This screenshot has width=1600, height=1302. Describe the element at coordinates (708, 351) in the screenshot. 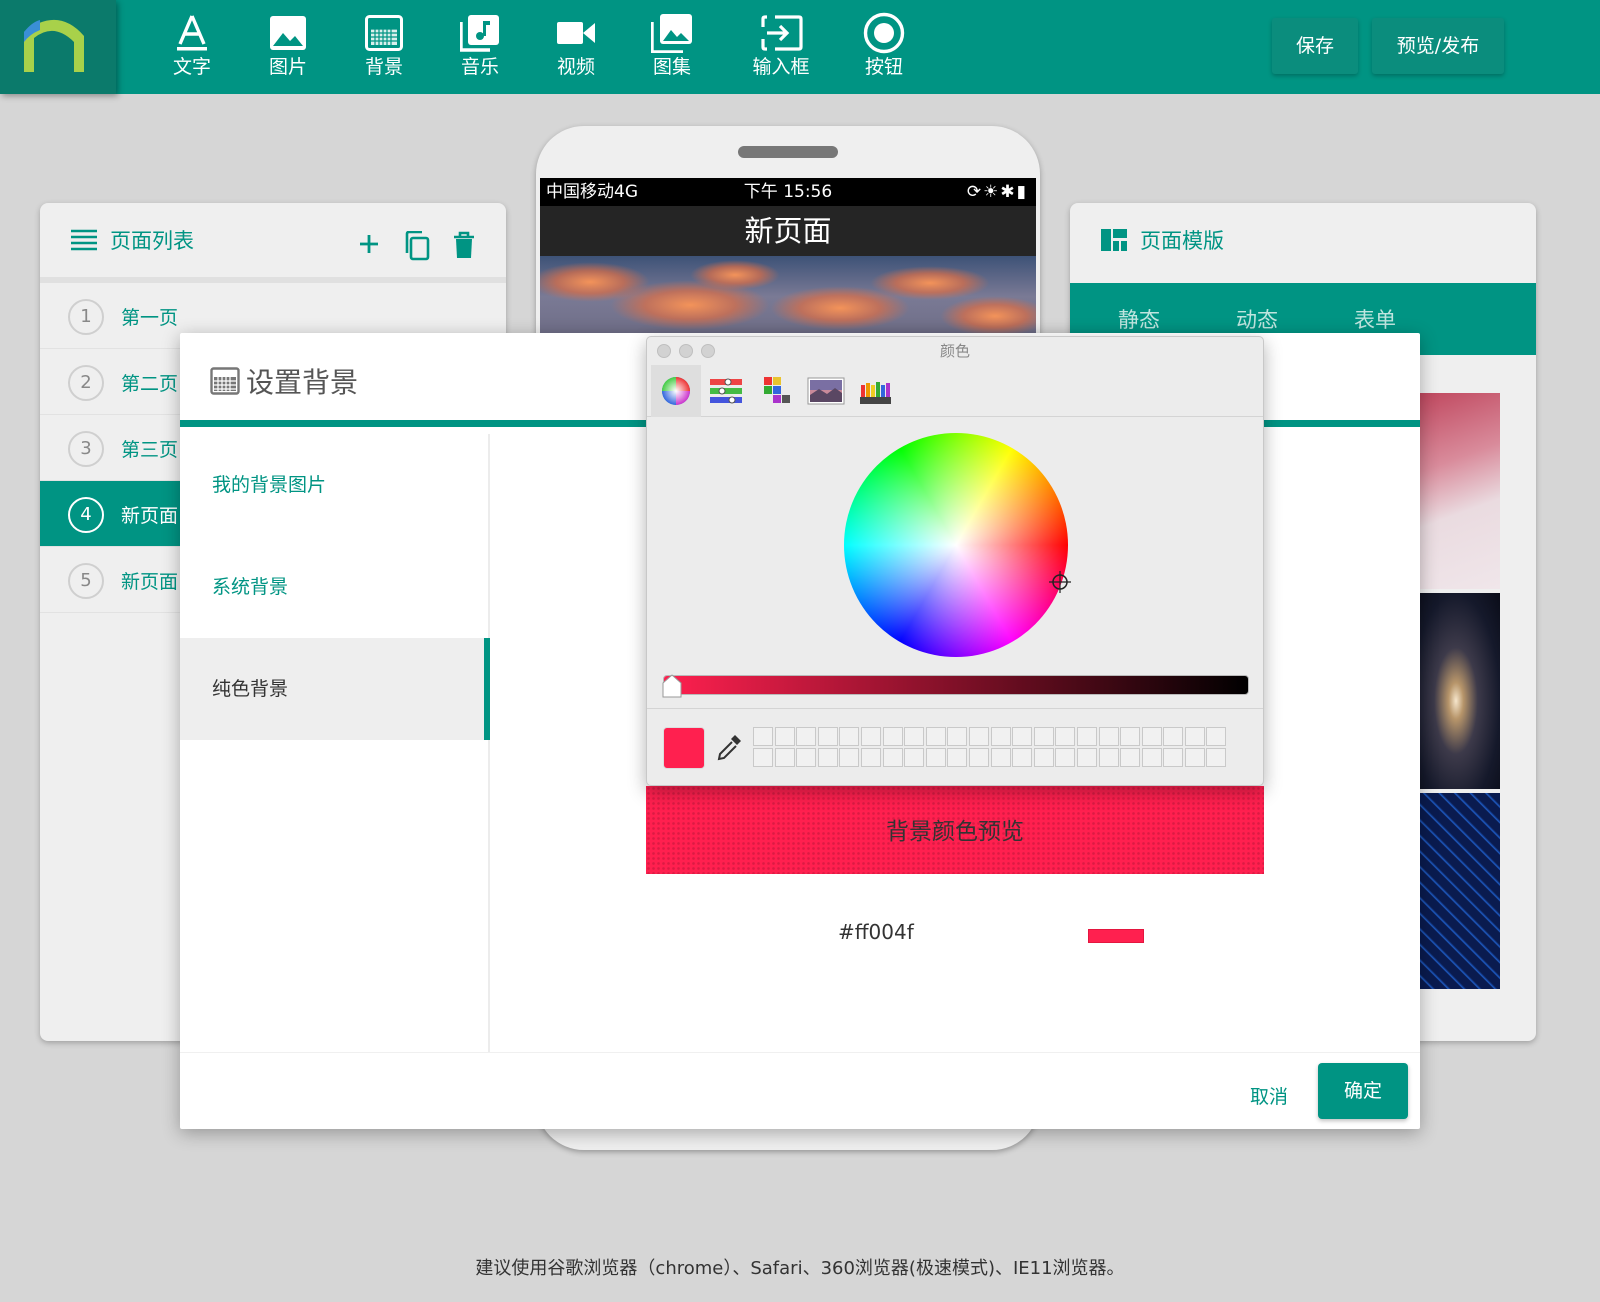

I see `zoom-window-button` at that location.